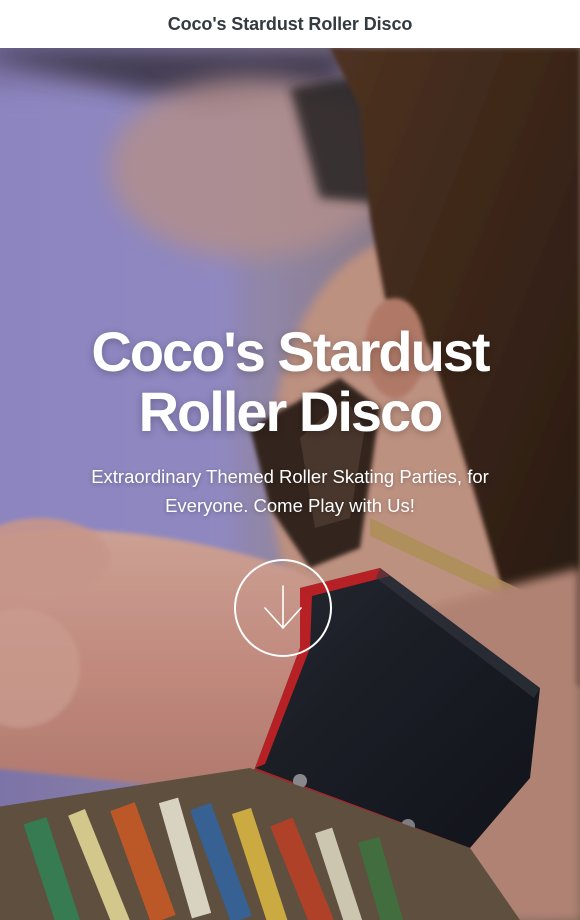 The height and width of the screenshot is (920, 580). What do you see at coordinates (290, 381) in the screenshot?
I see `hero-heading: Coco's Stardust Roller Disco` at bounding box center [290, 381].